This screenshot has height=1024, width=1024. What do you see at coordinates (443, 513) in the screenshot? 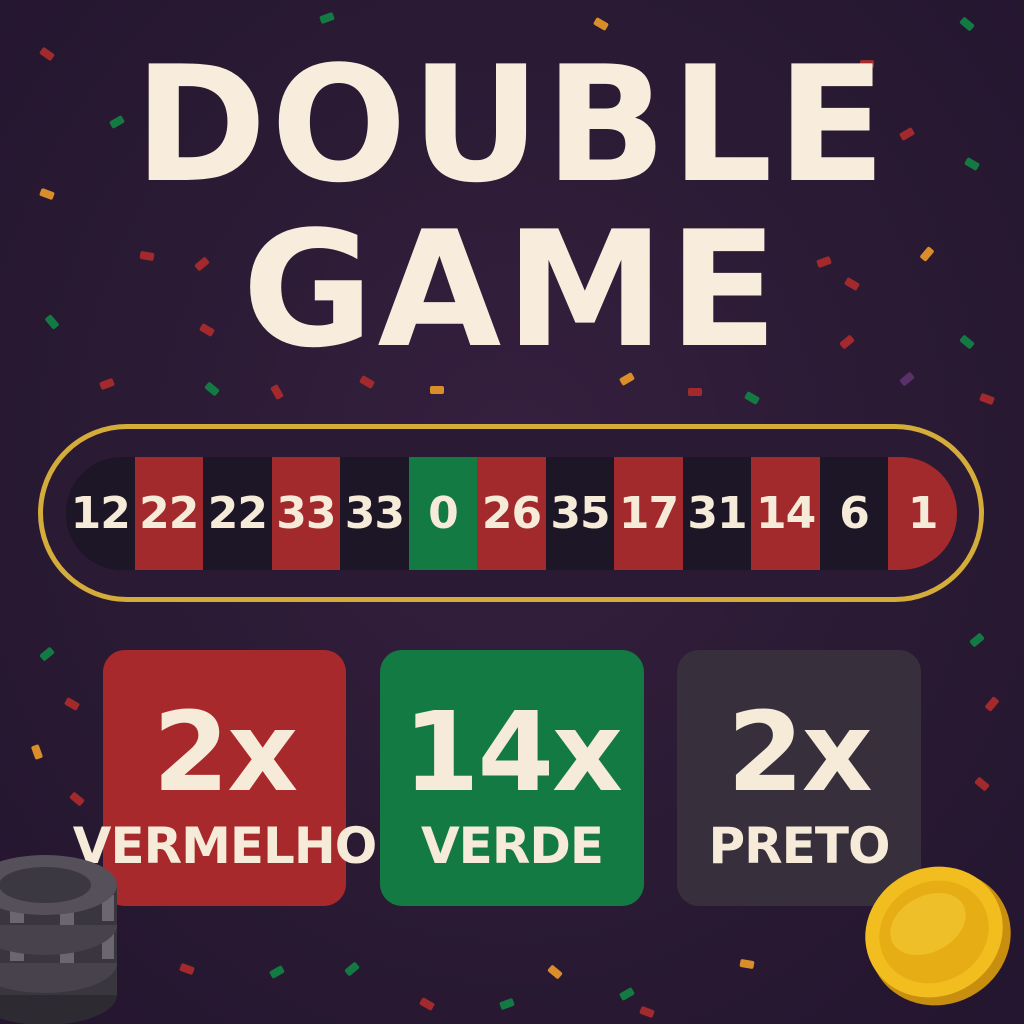
I see `roulette-cell-green: 0` at bounding box center [443, 513].